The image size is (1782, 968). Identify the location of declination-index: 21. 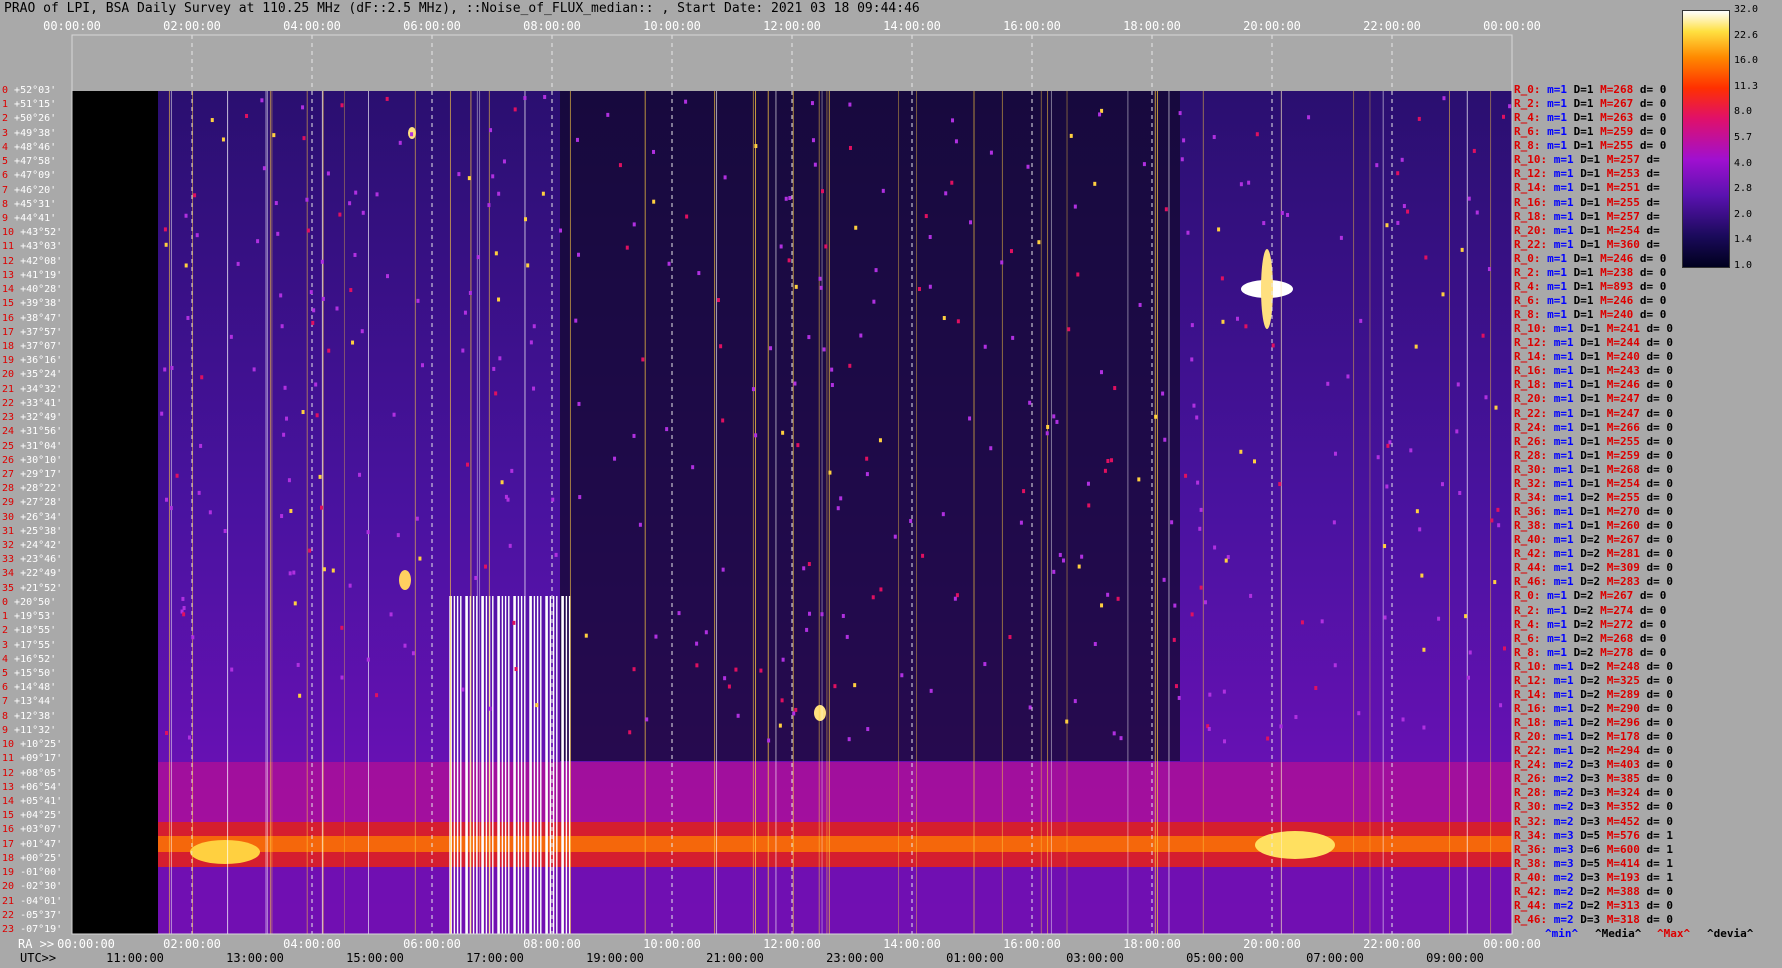
(11, 389).